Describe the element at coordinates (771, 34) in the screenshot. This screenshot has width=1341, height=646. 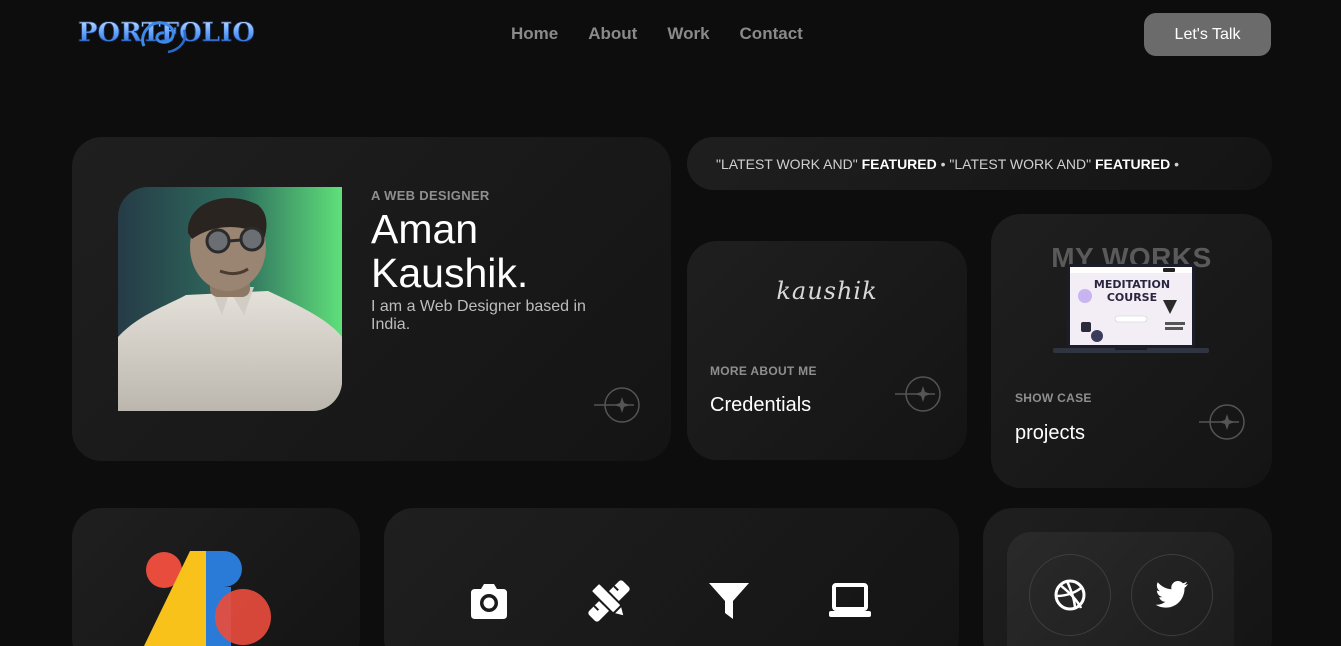
I see `nav-contact: Contact` at that location.